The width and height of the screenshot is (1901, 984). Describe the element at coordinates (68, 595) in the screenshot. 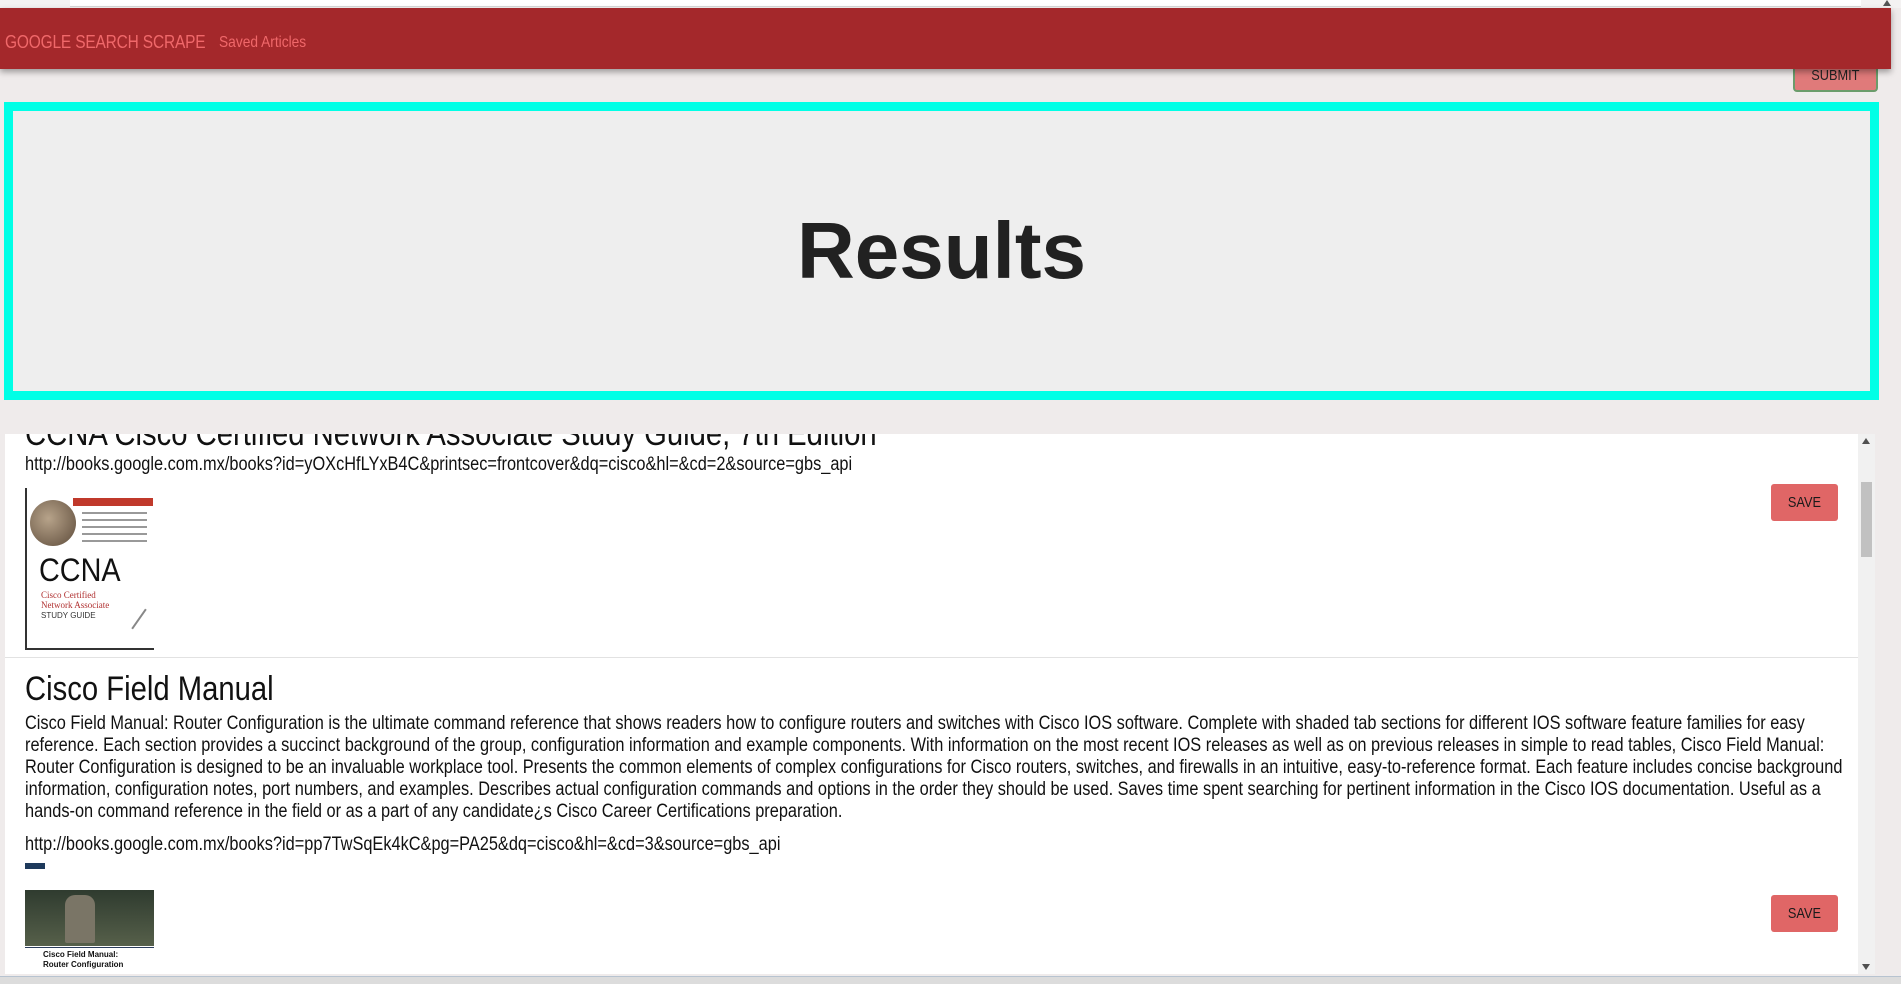

I see `cover-subtitle-line: Cisco Certified` at that location.